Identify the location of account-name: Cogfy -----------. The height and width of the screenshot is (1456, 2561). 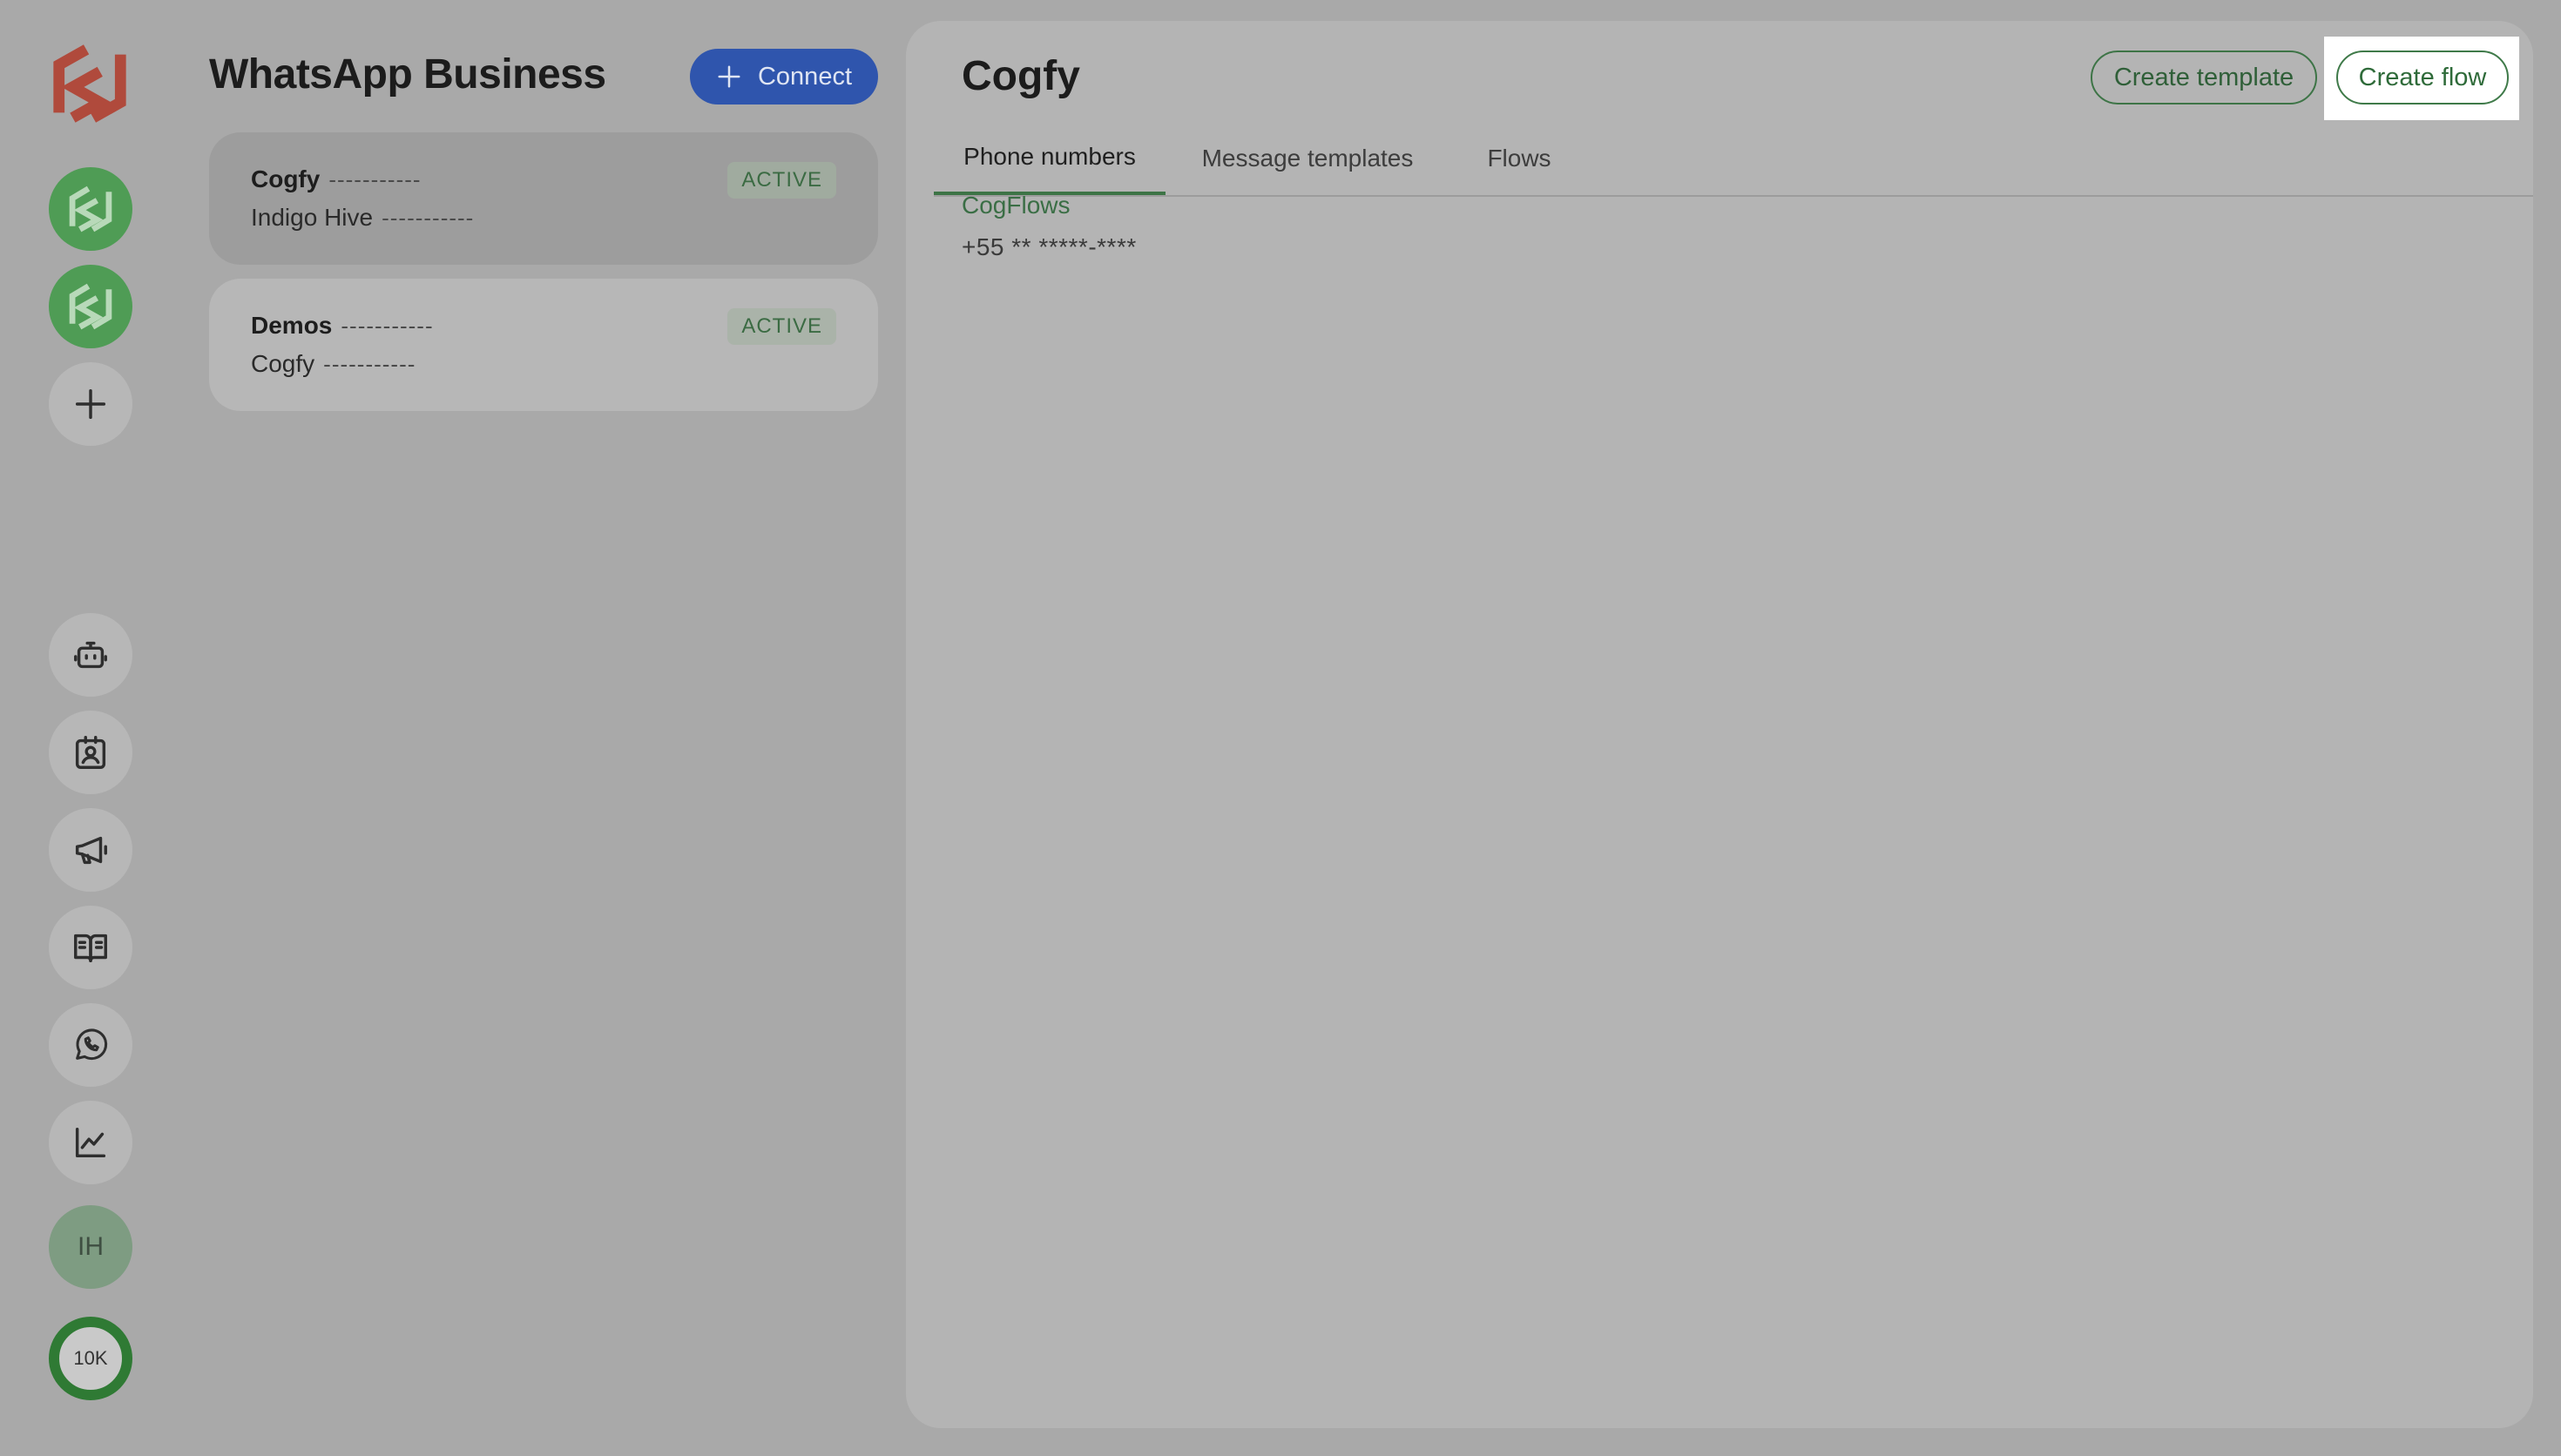
(336, 179).